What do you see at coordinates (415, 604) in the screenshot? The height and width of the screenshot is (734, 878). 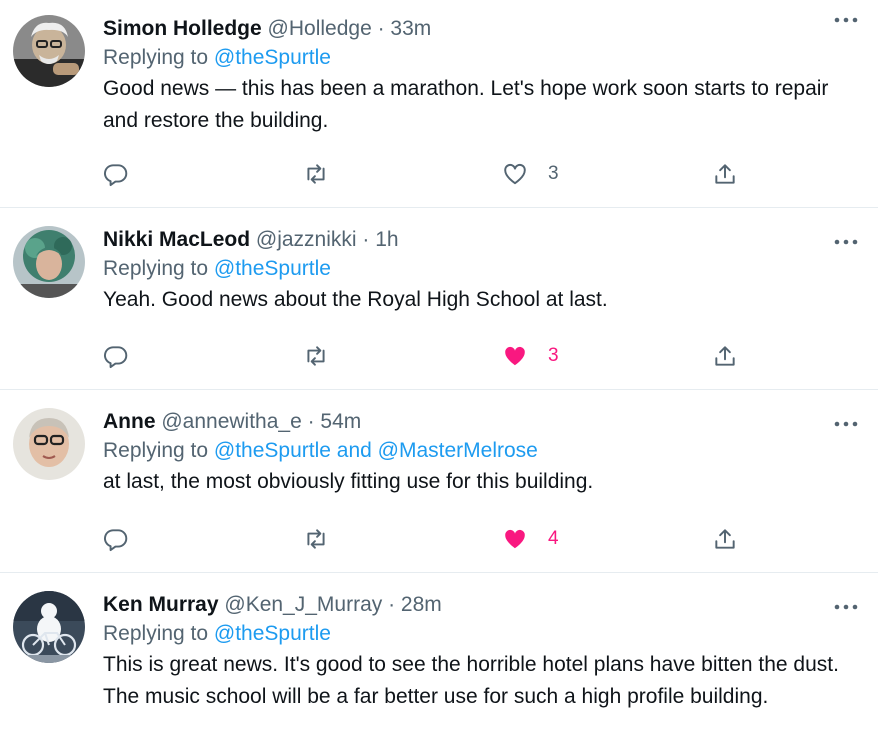 I see `timestamp: · 28m` at bounding box center [415, 604].